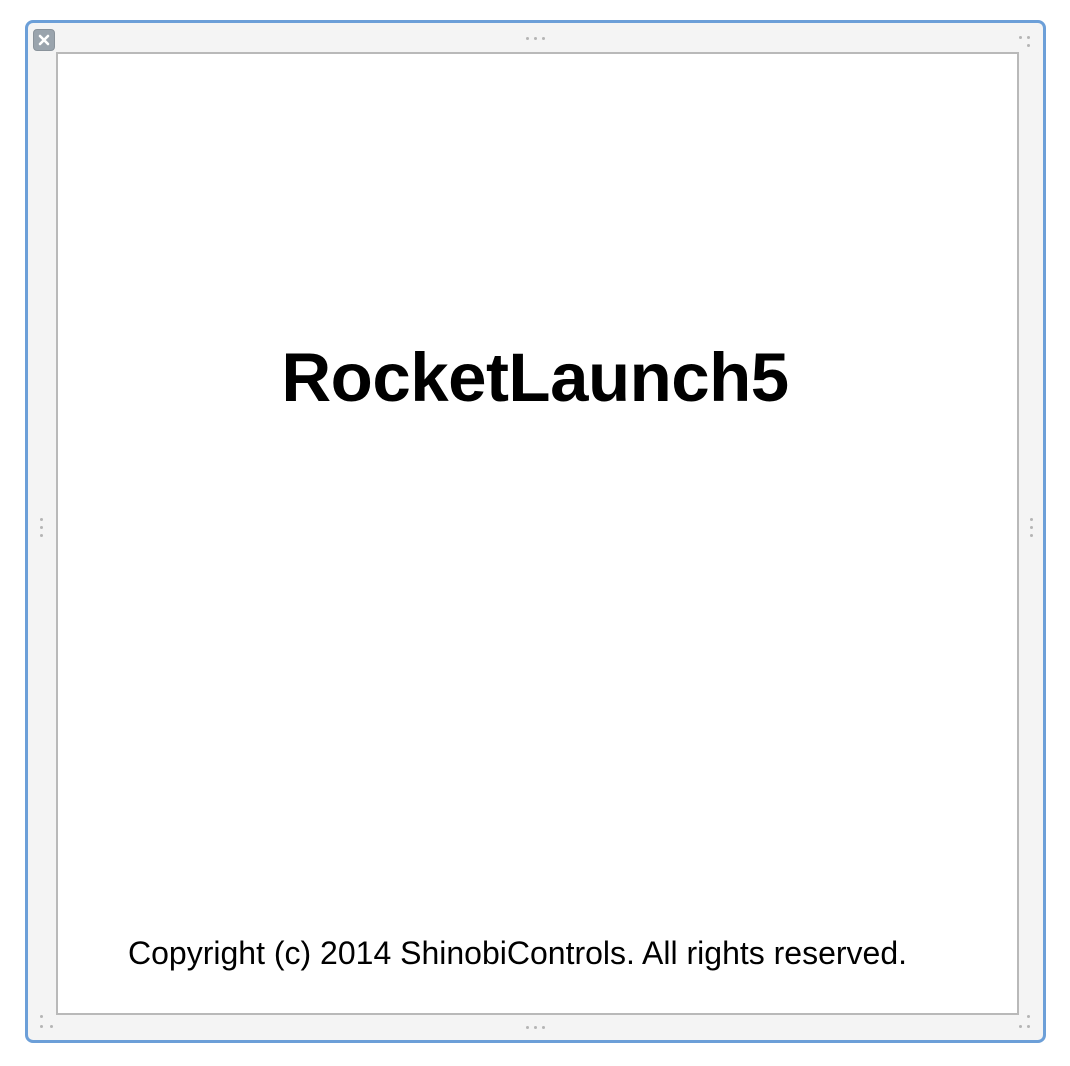 Image resolution: width=1070 pixels, height=1066 pixels. What do you see at coordinates (1025, 1021) in the screenshot?
I see `resize-handle-bottom-right` at bounding box center [1025, 1021].